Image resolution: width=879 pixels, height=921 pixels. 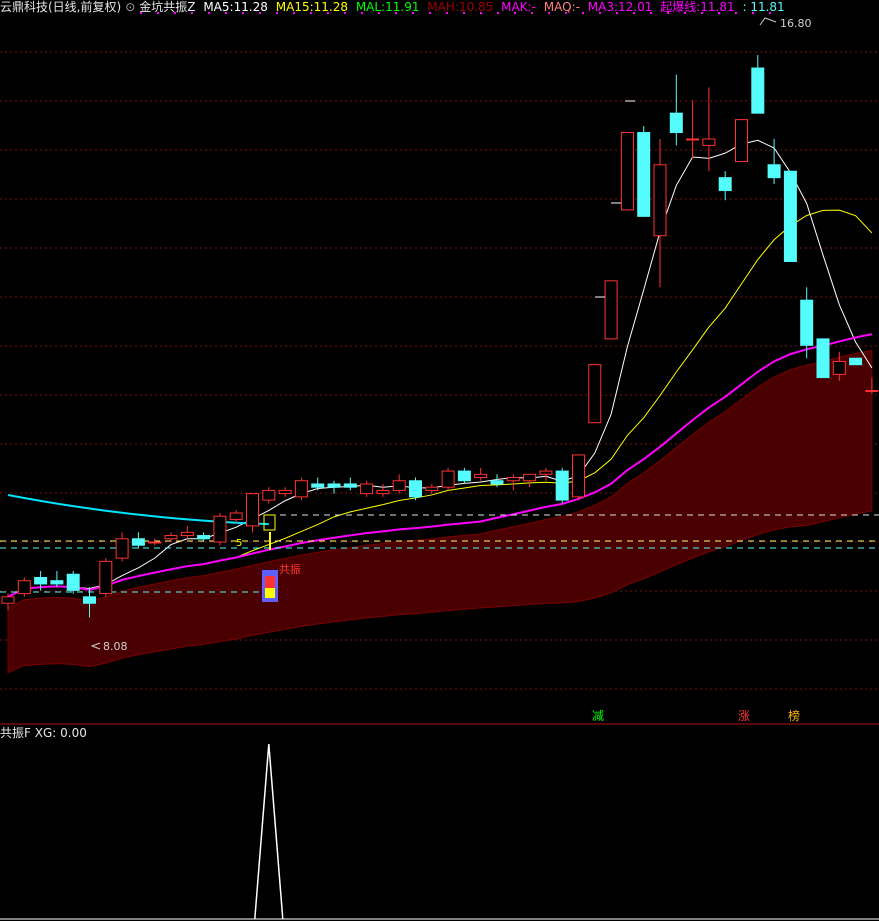 I want to click on xg-spike, so click(x=269, y=831).